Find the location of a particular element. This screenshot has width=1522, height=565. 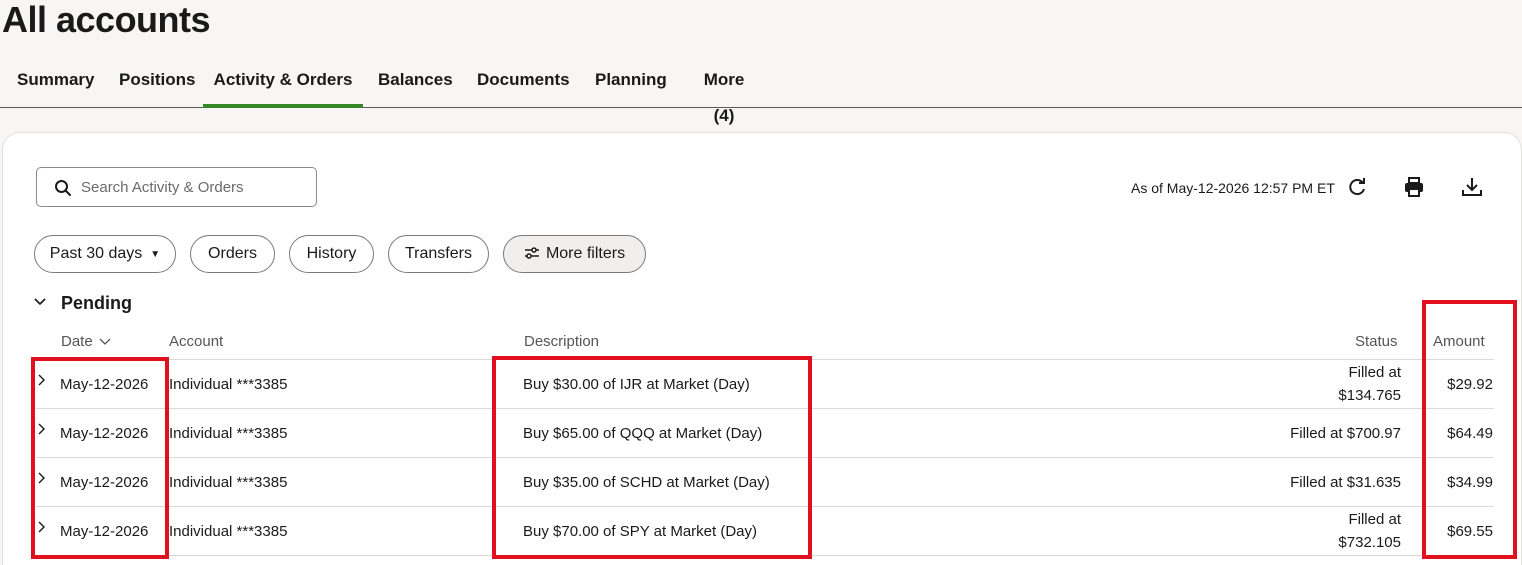

tab-more: More (4) is located at coordinates (724, 93).